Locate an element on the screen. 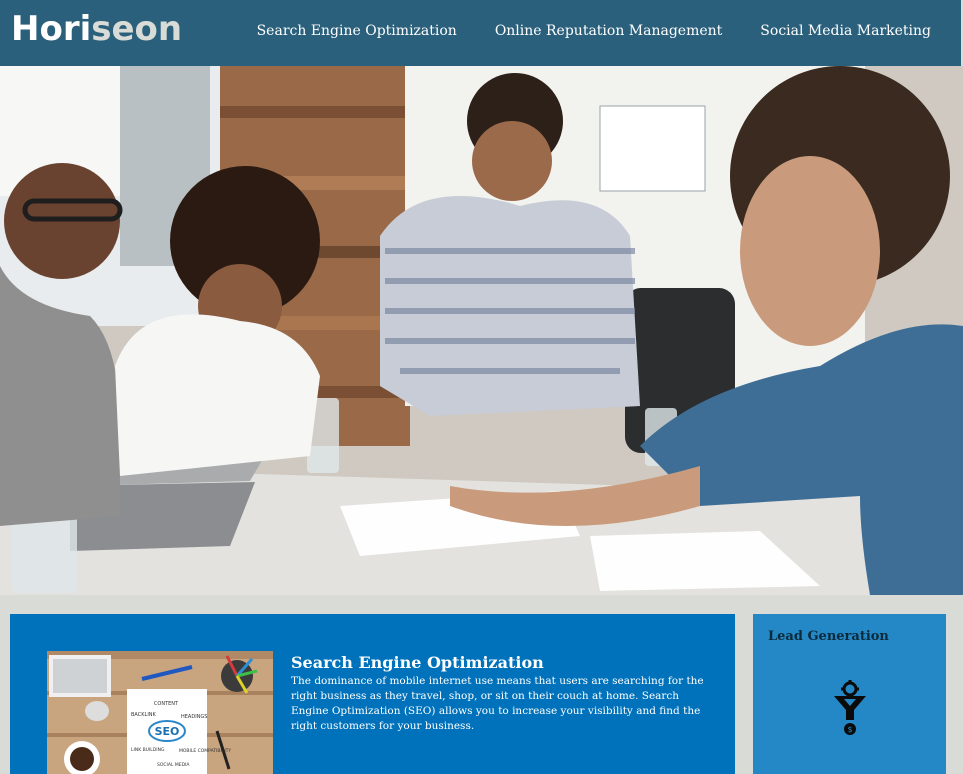 The width and height of the screenshot is (963, 774). lead-generation-title: Lead Generation is located at coordinates (828, 636).